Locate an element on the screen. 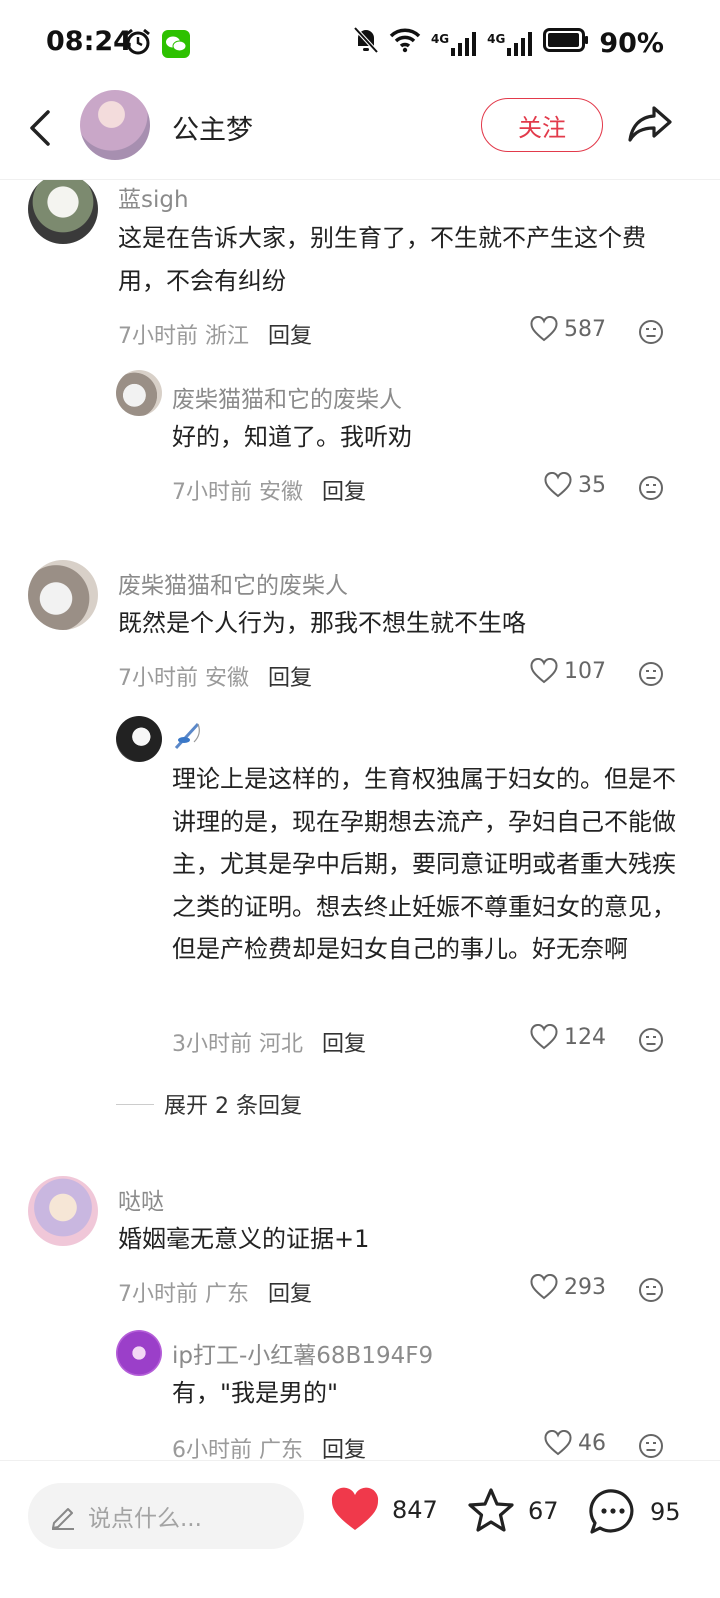  comment-meta: 6小时前 广东 回复 is located at coordinates (269, 1446).